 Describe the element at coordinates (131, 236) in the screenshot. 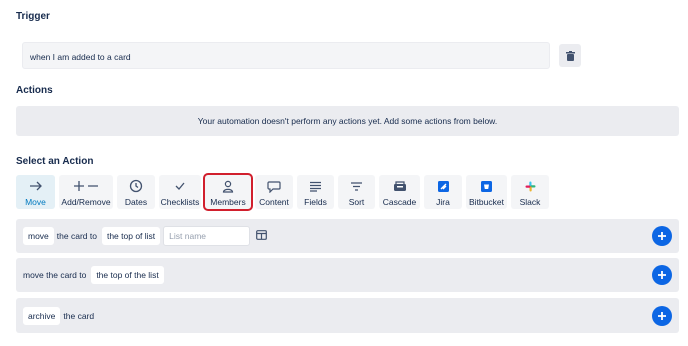

I see `rule-chip-position: the top of list` at that location.